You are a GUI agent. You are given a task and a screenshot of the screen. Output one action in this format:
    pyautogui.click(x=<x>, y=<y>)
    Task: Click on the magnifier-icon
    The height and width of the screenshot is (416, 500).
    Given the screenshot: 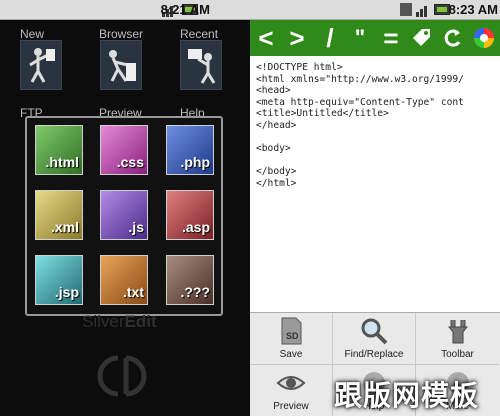 What is the action you would take?
    pyautogui.click(x=374, y=331)
    